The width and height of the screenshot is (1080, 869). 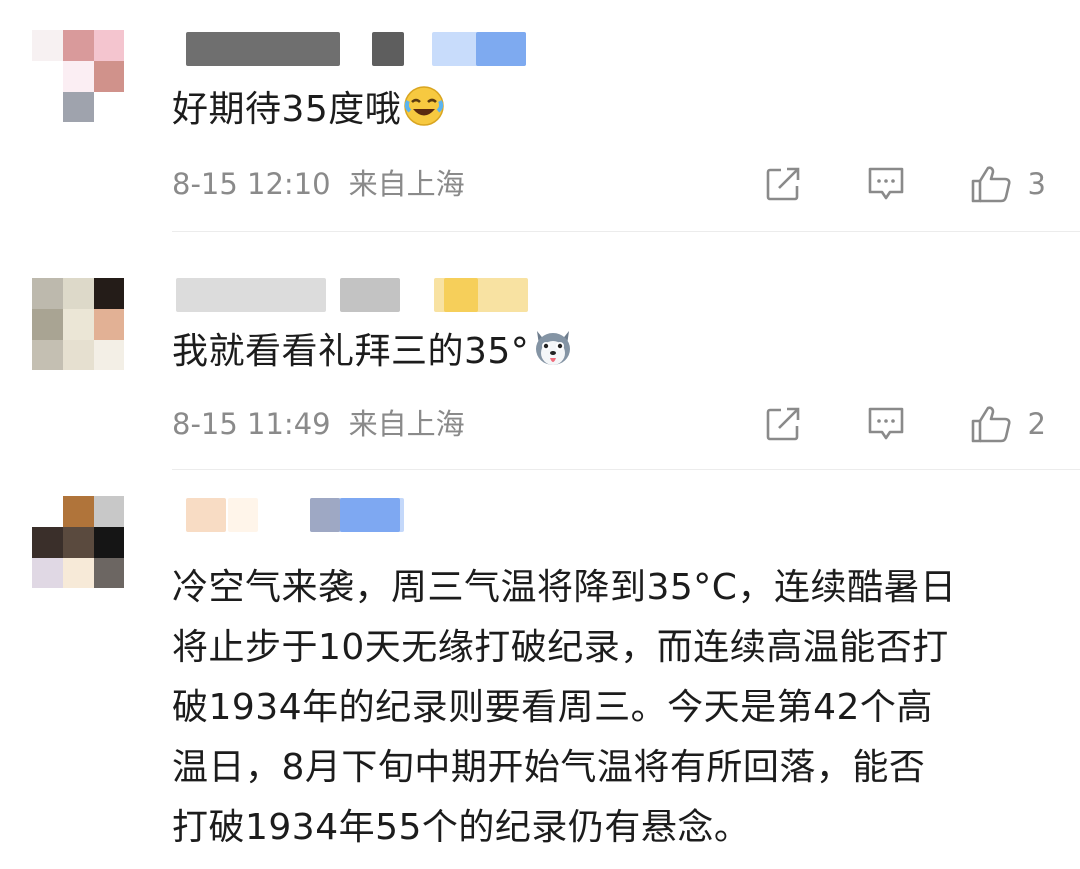 What do you see at coordinates (373, 355) in the screenshot?
I see `comment-text: 我就看看礼拜三的35°` at bounding box center [373, 355].